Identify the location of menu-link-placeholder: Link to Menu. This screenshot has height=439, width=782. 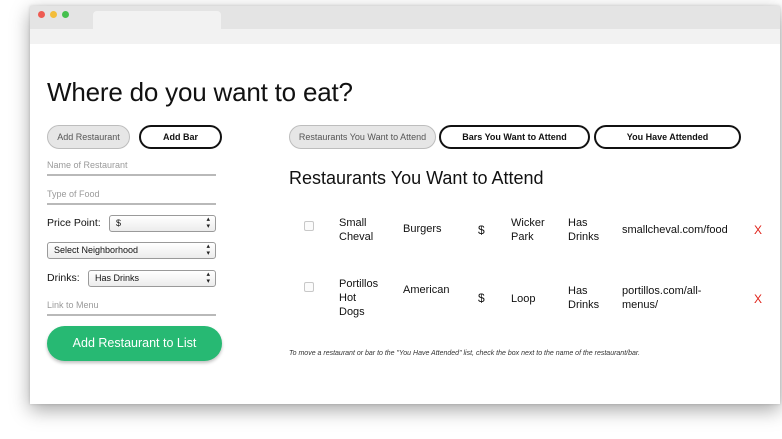
(73, 305).